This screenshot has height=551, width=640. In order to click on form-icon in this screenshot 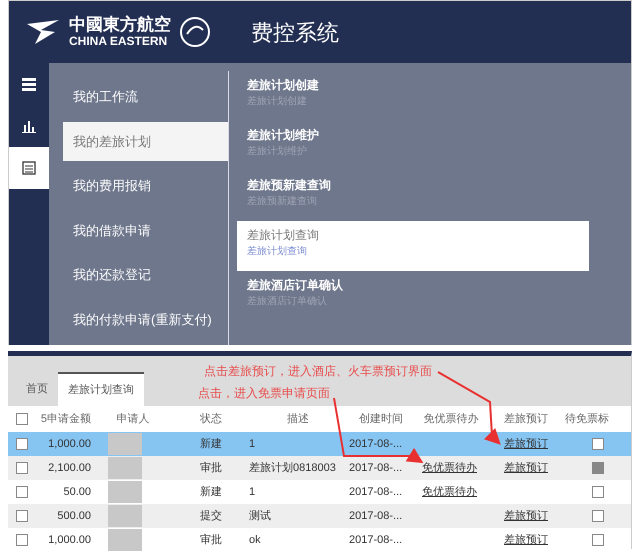, I will do `click(29, 168)`.